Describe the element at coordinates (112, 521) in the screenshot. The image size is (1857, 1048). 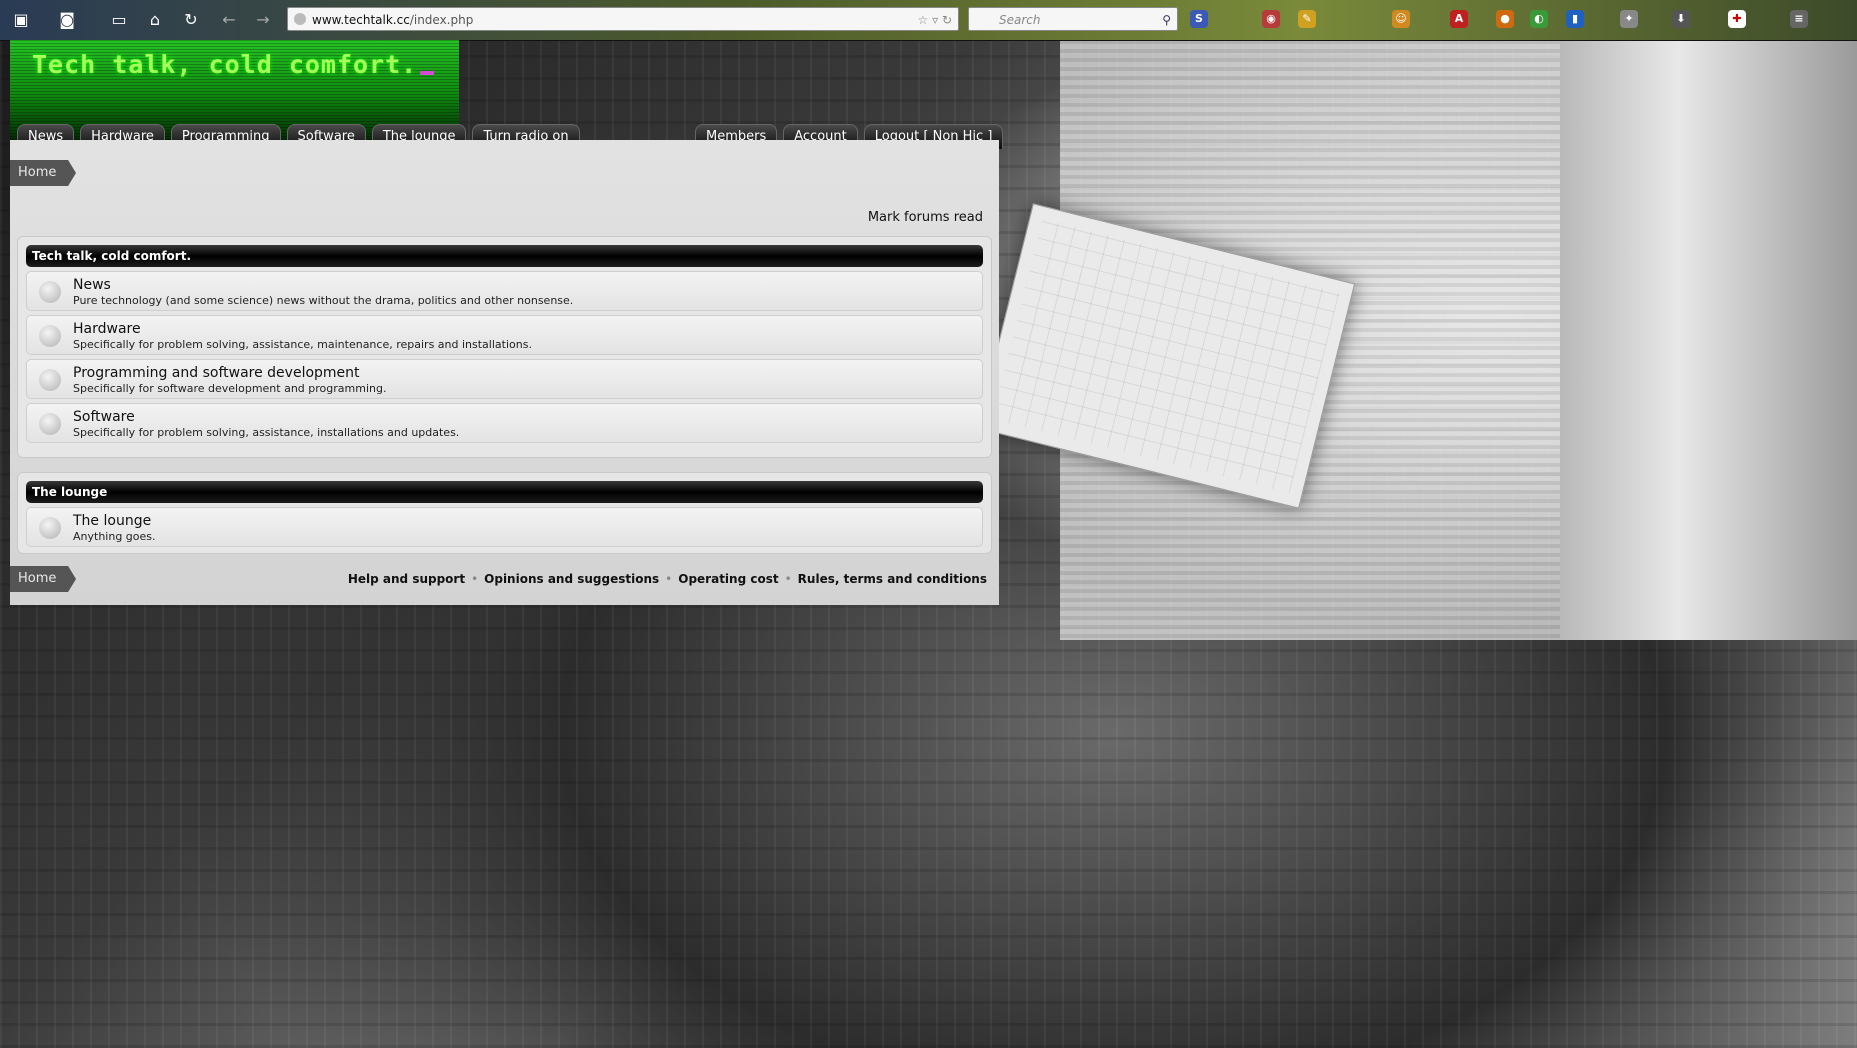
I see `forum-title: The lounge` at that location.